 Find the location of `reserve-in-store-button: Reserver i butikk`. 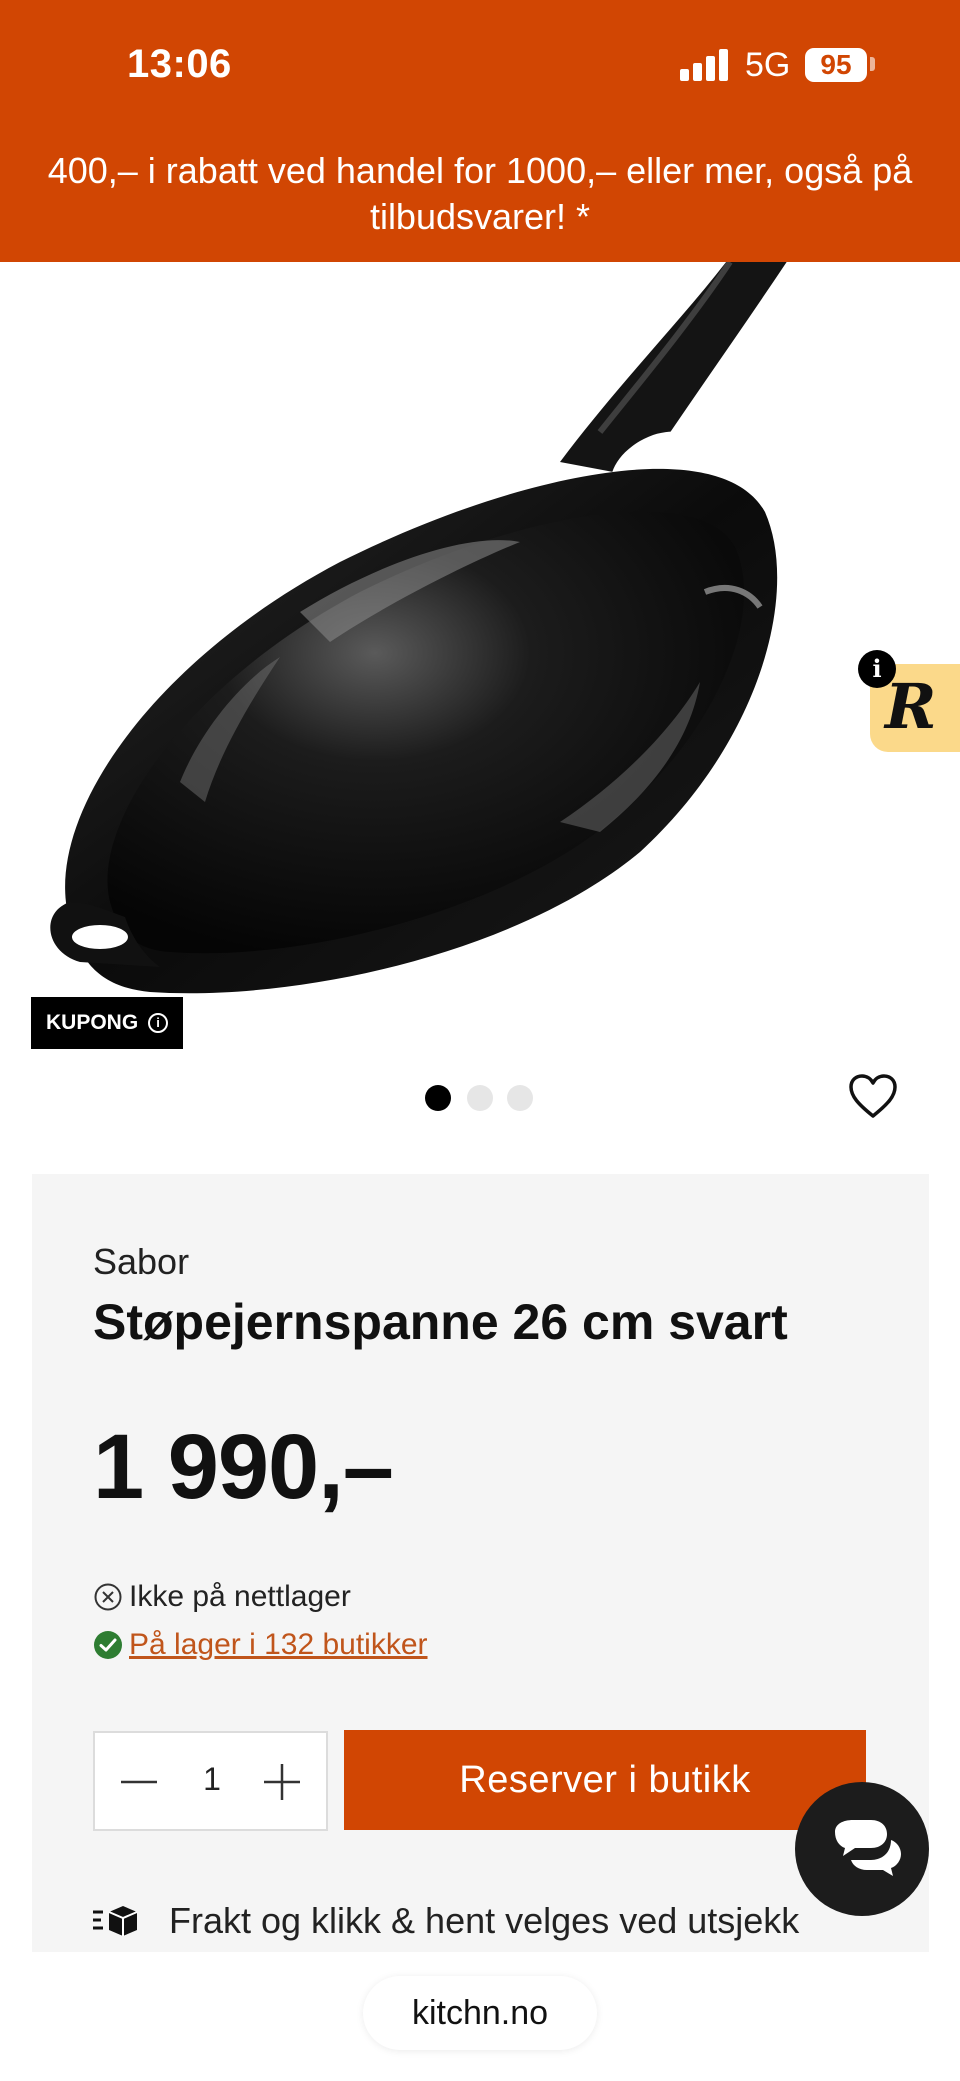

reserve-in-store-button: Reserver i butikk is located at coordinates (605, 1780).